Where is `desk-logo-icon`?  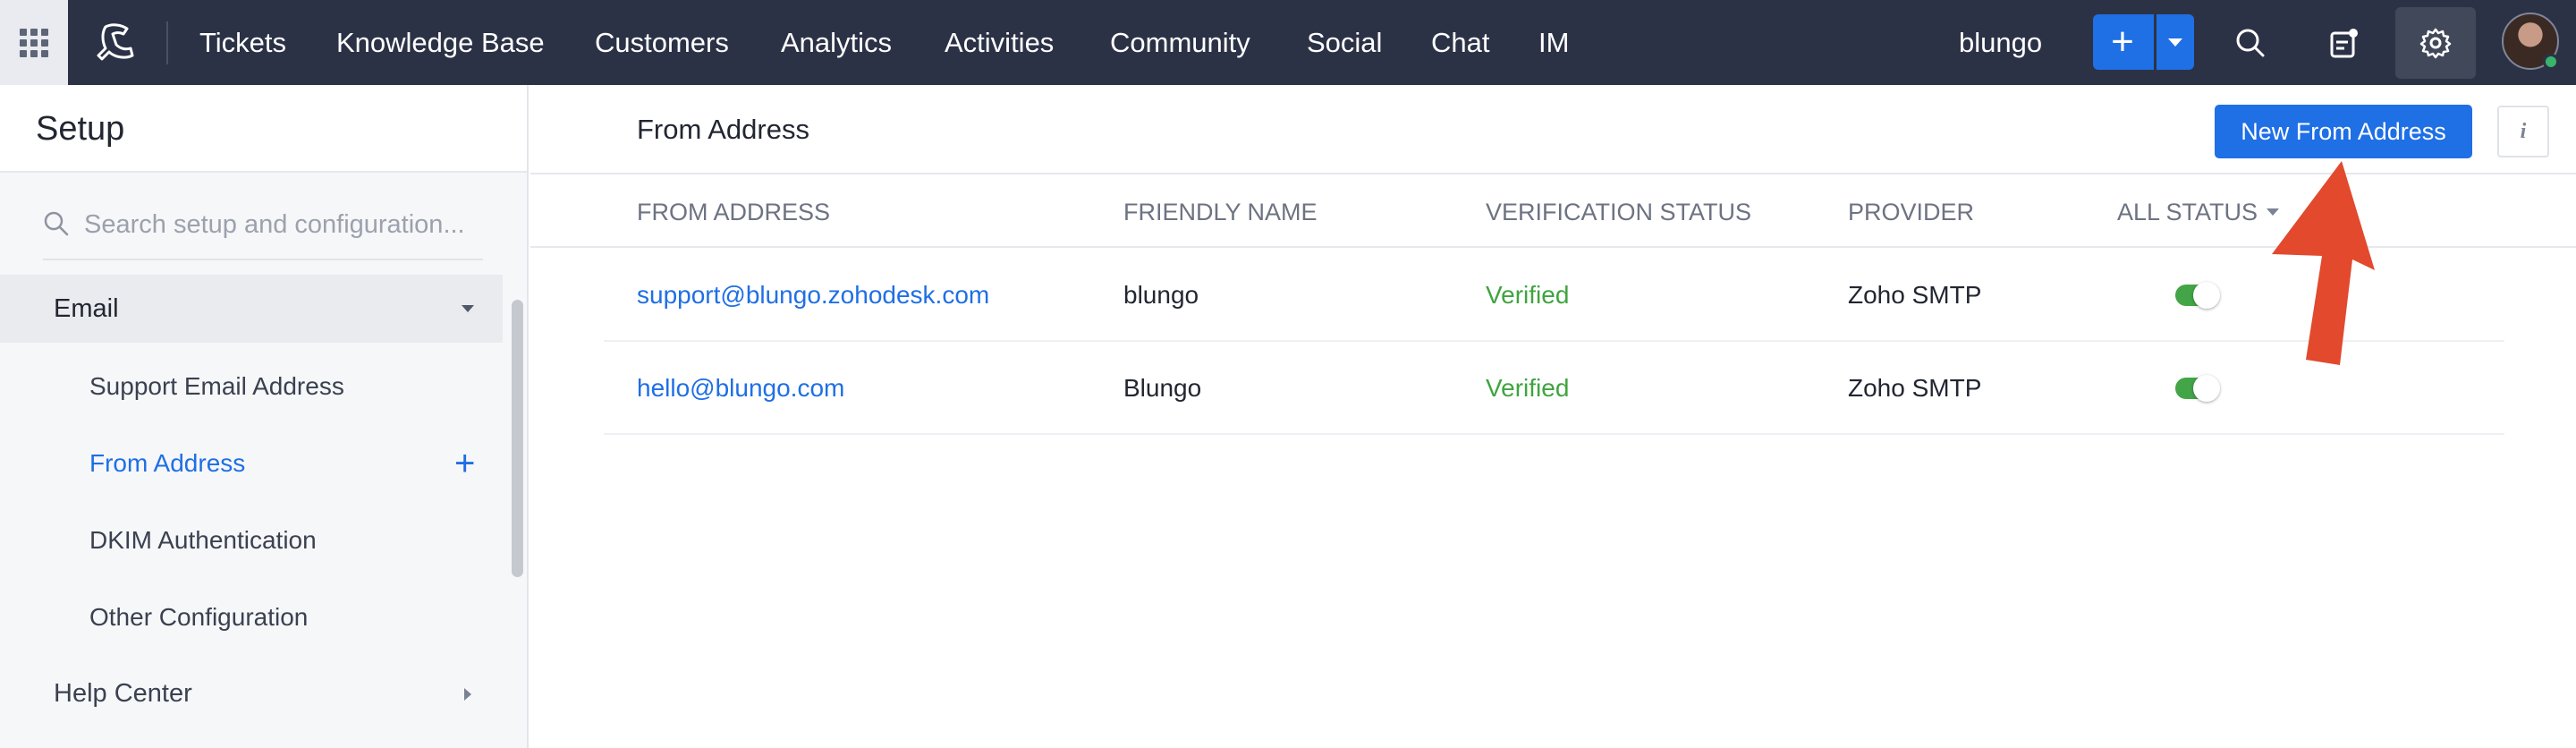 desk-logo-icon is located at coordinates (117, 44).